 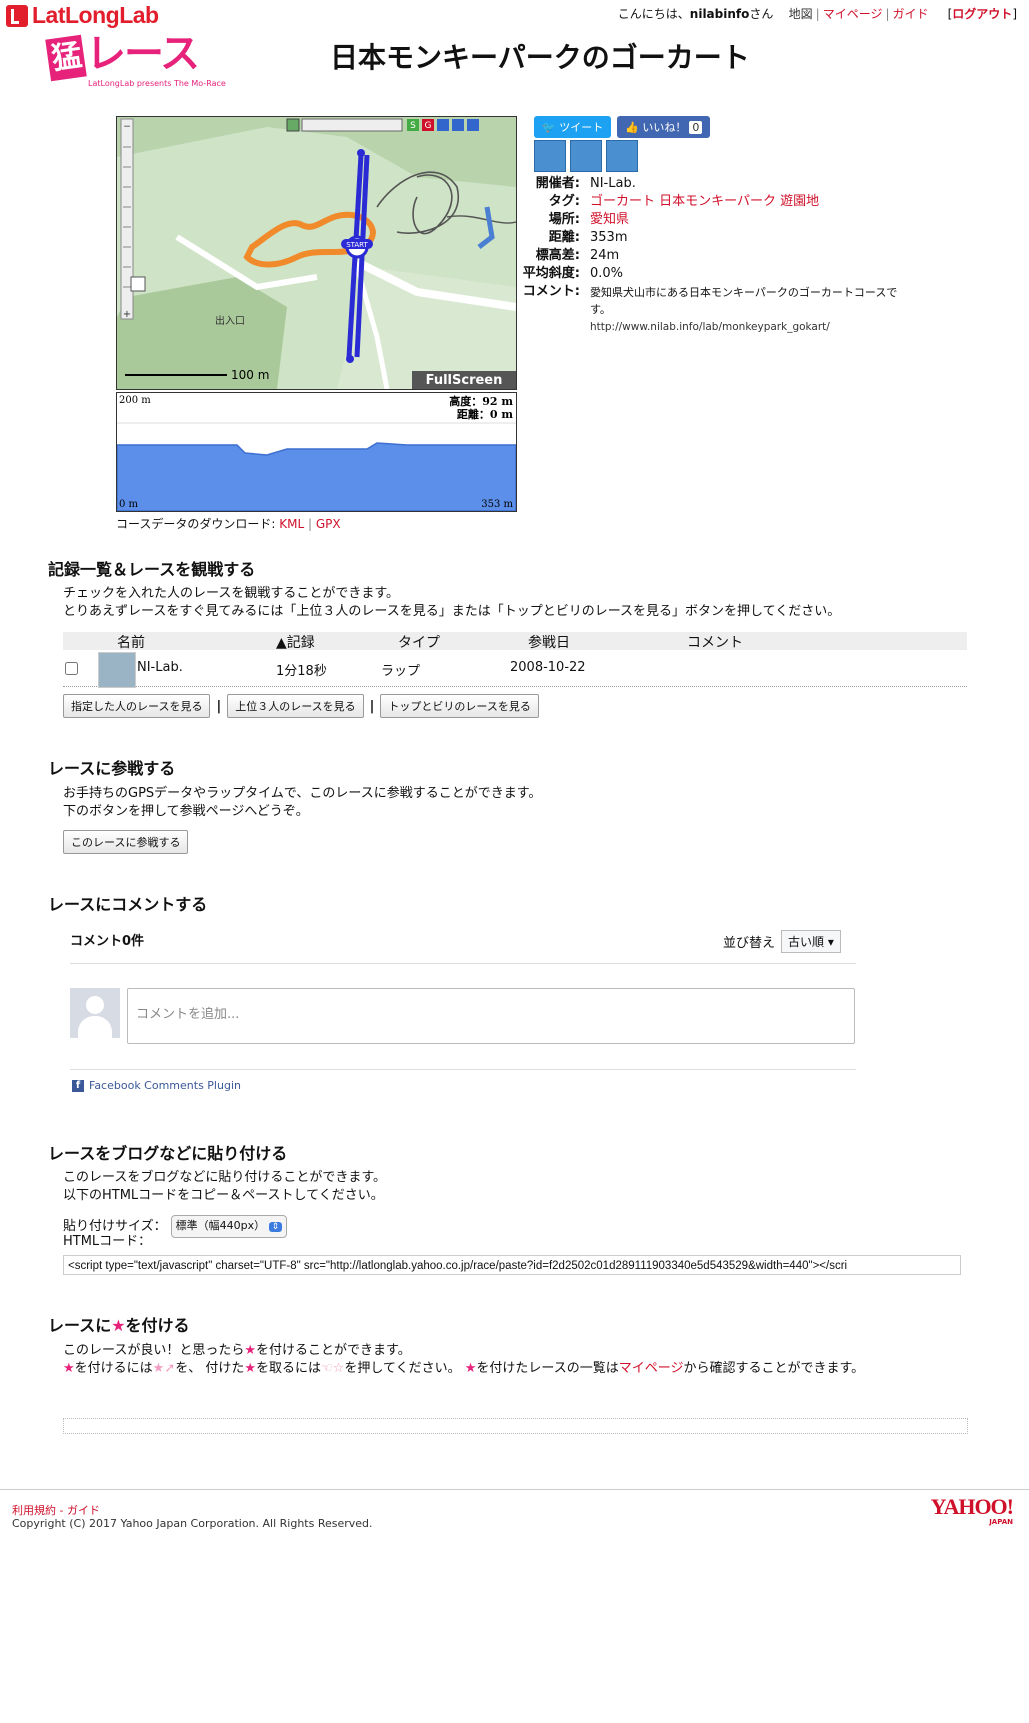 I want to click on place-link: 愛知県, so click(x=609, y=219).